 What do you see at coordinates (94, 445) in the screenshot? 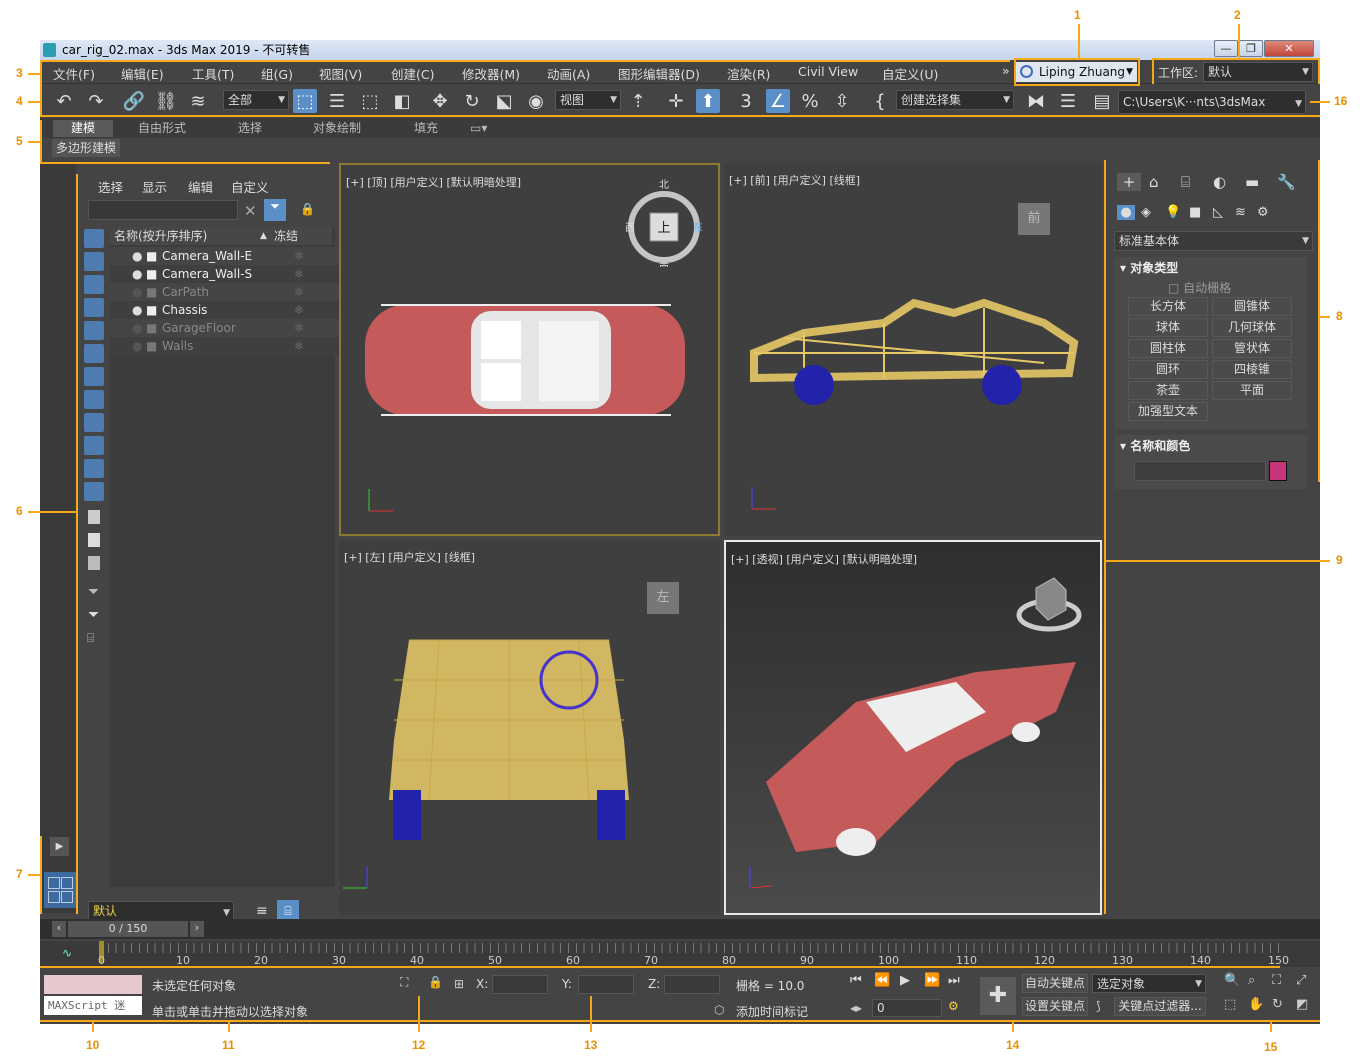
I see `display-containers-icon` at bounding box center [94, 445].